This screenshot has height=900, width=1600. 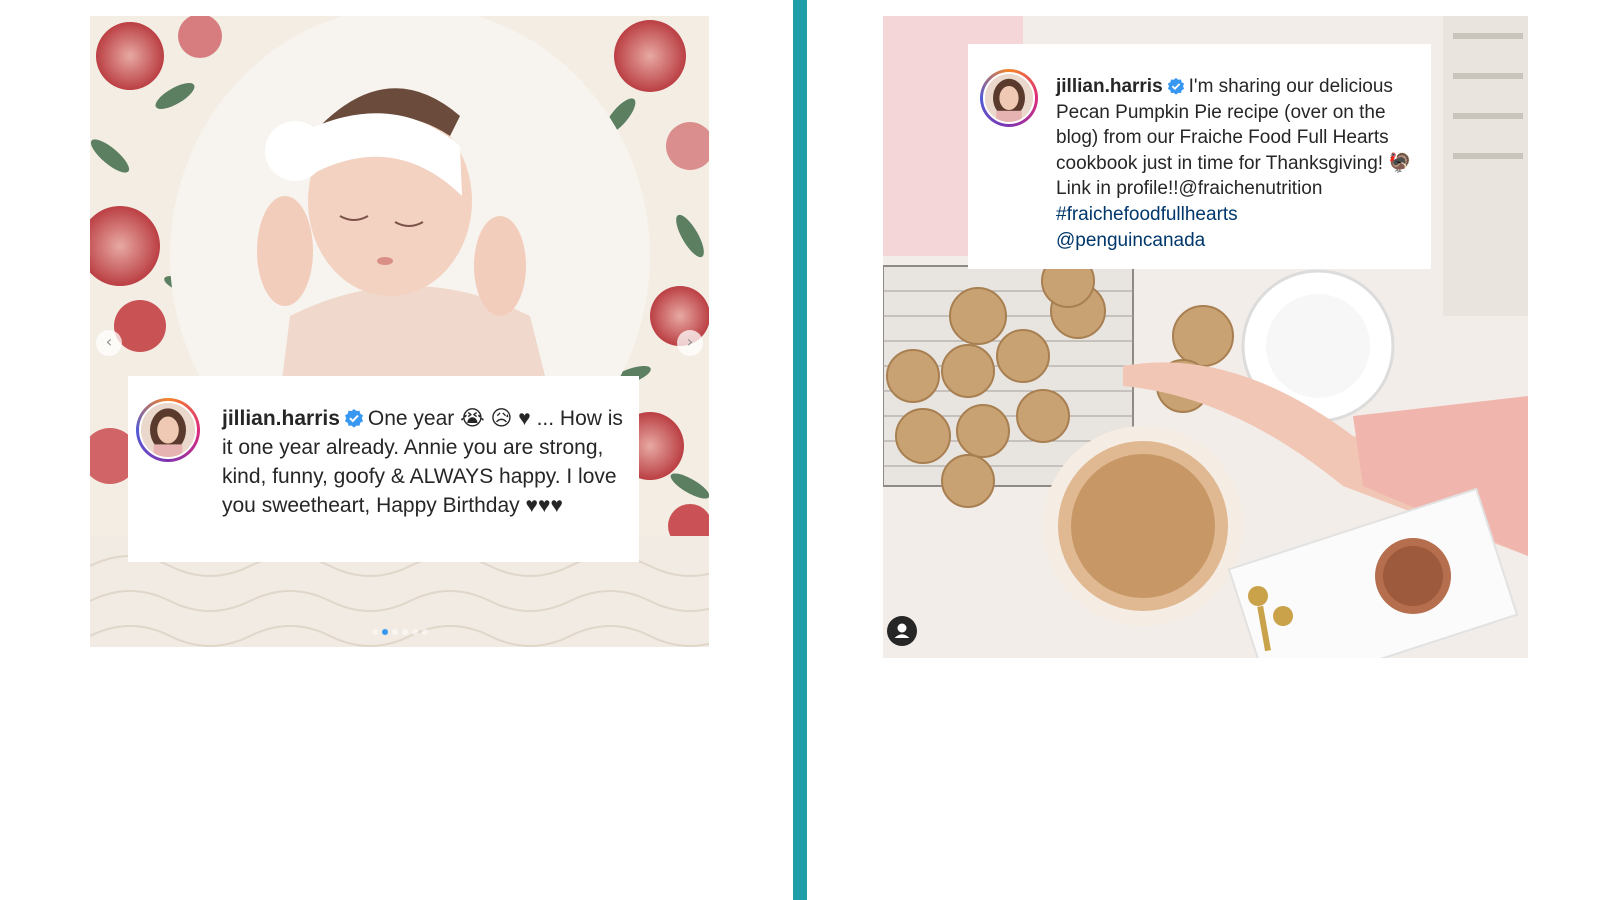 I want to click on person-icon, so click(x=902, y=630).